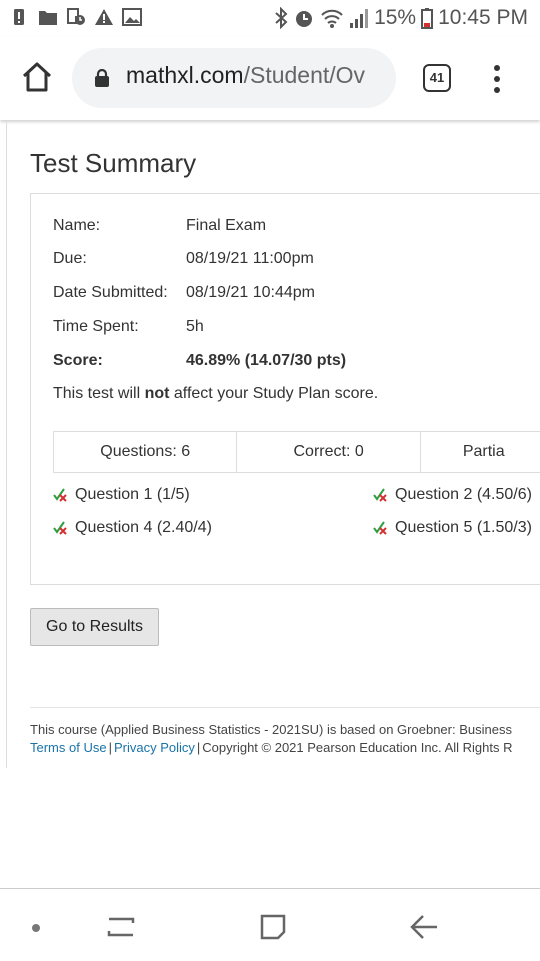 This screenshot has width=540, height=961. I want to click on question-label: Question 1 (1/5), so click(132, 494).